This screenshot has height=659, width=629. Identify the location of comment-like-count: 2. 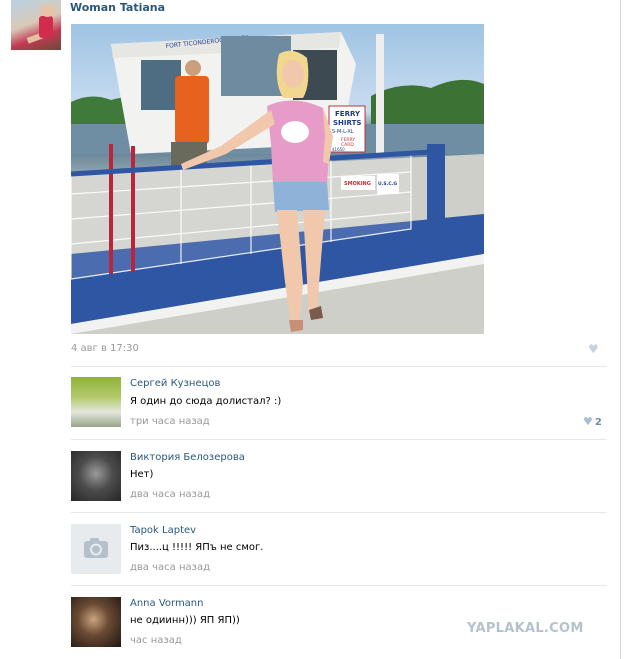
(598, 422).